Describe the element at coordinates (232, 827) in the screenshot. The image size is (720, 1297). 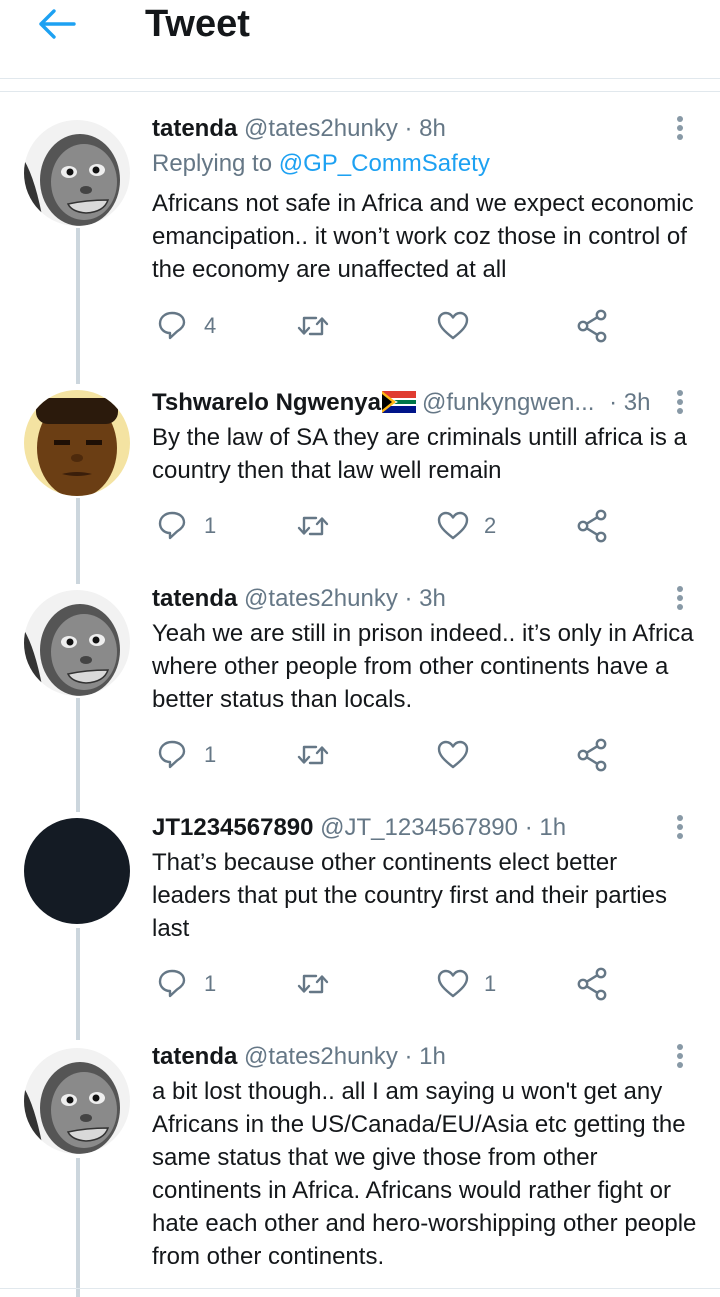
I see `display-name: JT1234567890` at that location.